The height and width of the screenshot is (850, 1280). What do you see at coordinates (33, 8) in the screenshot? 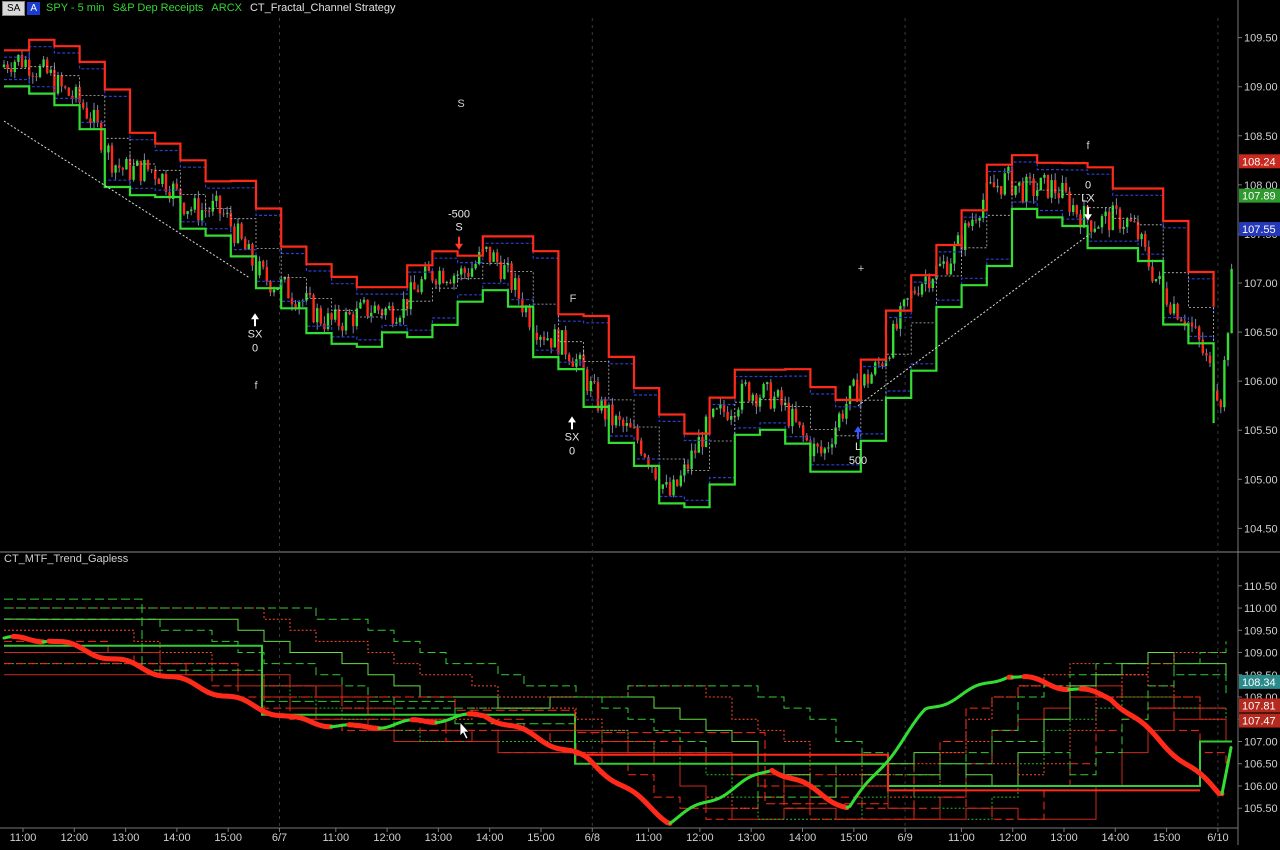
I see `link-button: A` at bounding box center [33, 8].